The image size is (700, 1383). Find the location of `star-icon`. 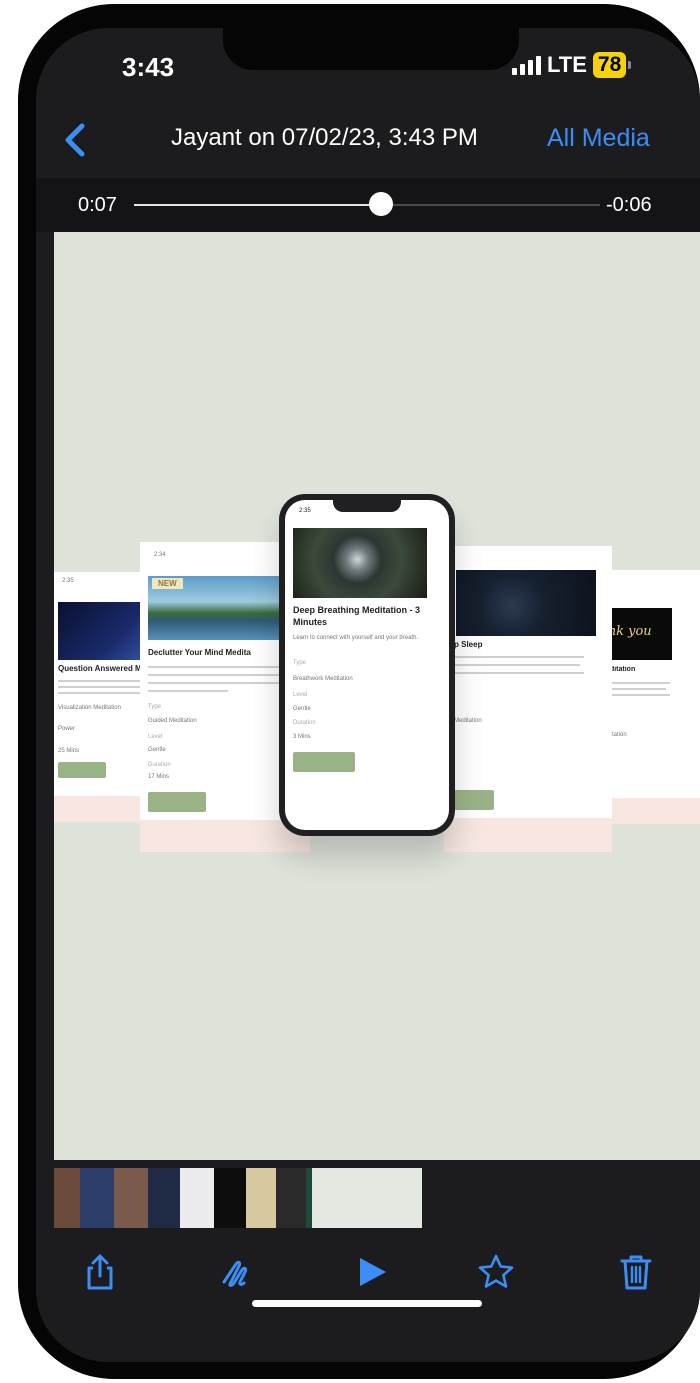

star-icon is located at coordinates (496, 1271).